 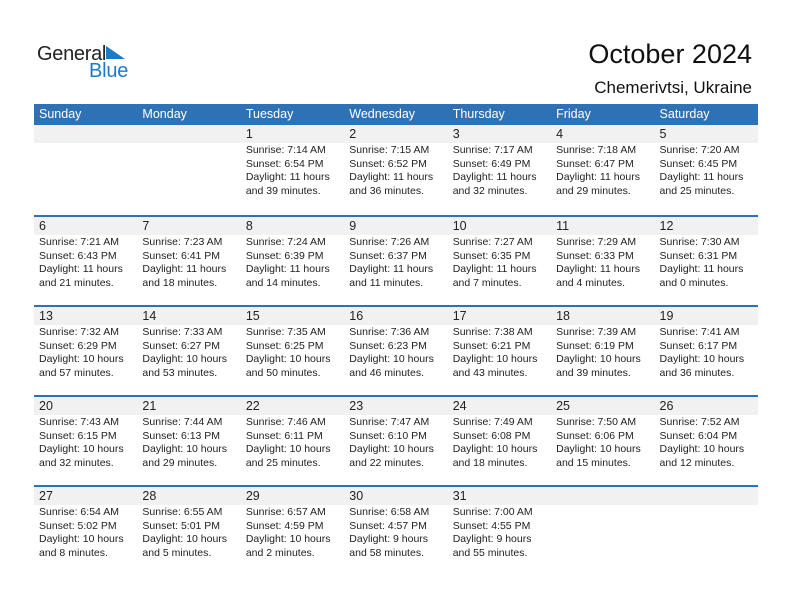 I want to click on logo-triangle-icon, so click(x=115, y=52).